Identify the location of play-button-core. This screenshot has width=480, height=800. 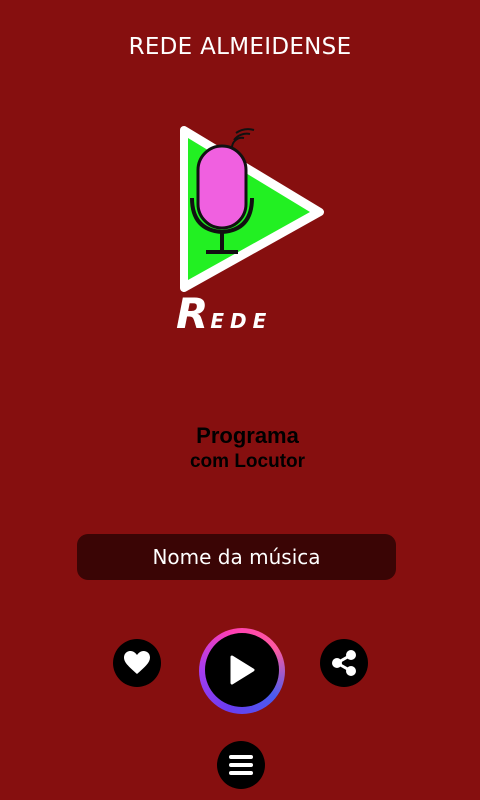
(242, 670).